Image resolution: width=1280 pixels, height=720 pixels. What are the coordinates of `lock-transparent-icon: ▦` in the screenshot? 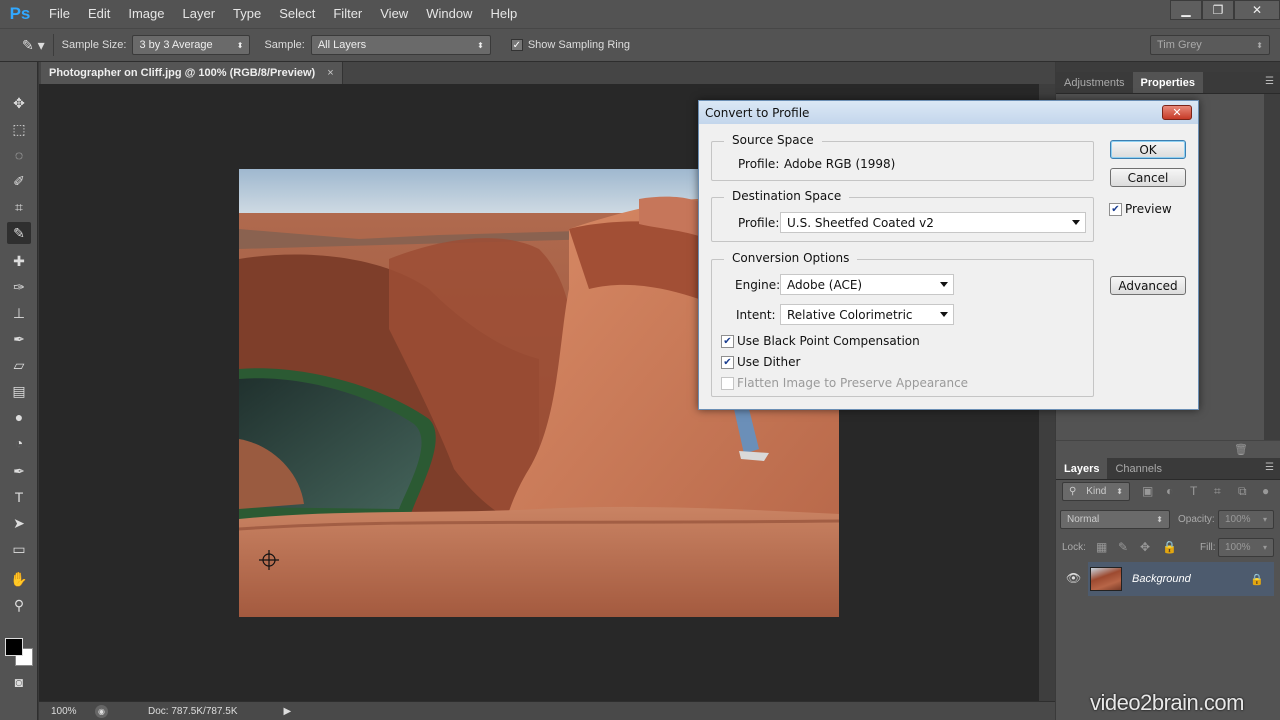 It's located at (1101, 547).